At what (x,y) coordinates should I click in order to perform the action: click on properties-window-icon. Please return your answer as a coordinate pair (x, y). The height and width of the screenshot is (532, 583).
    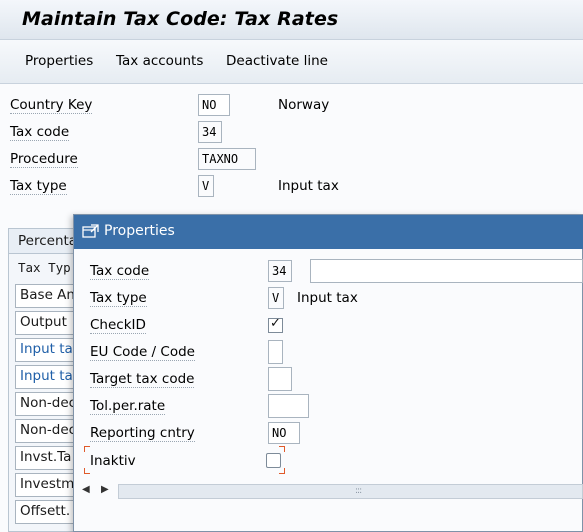
    Looking at the image, I should click on (90, 231).